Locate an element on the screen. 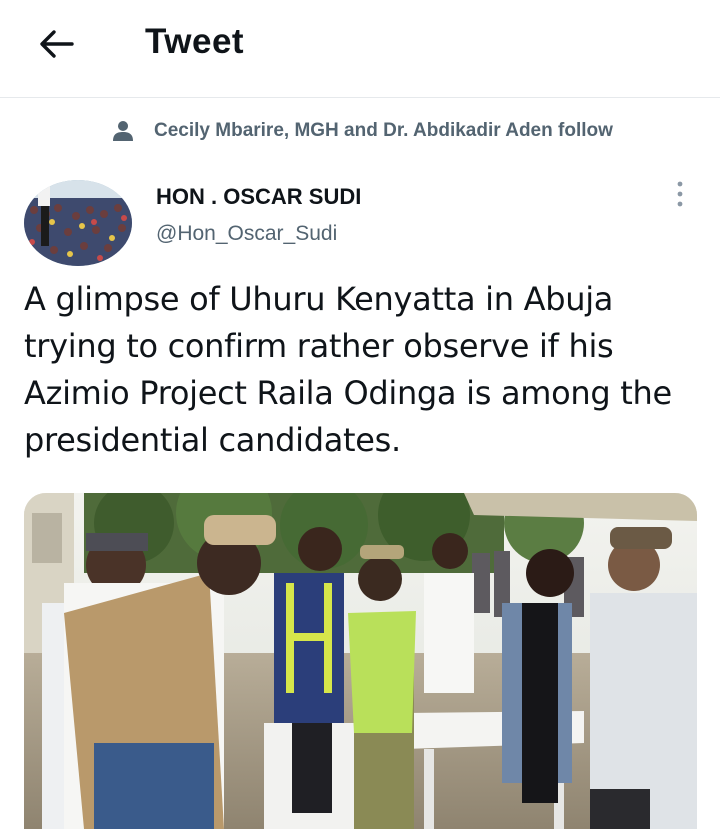  page-title: Tweet is located at coordinates (195, 41).